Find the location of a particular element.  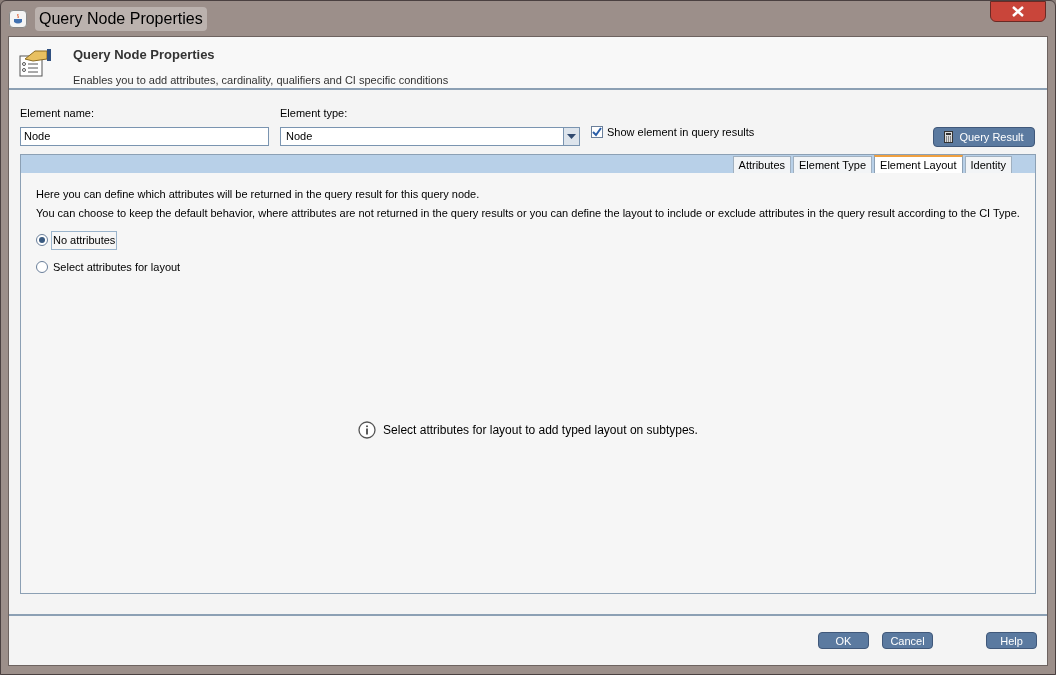

header-title: Query Node Properties is located at coordinates (144, 55).